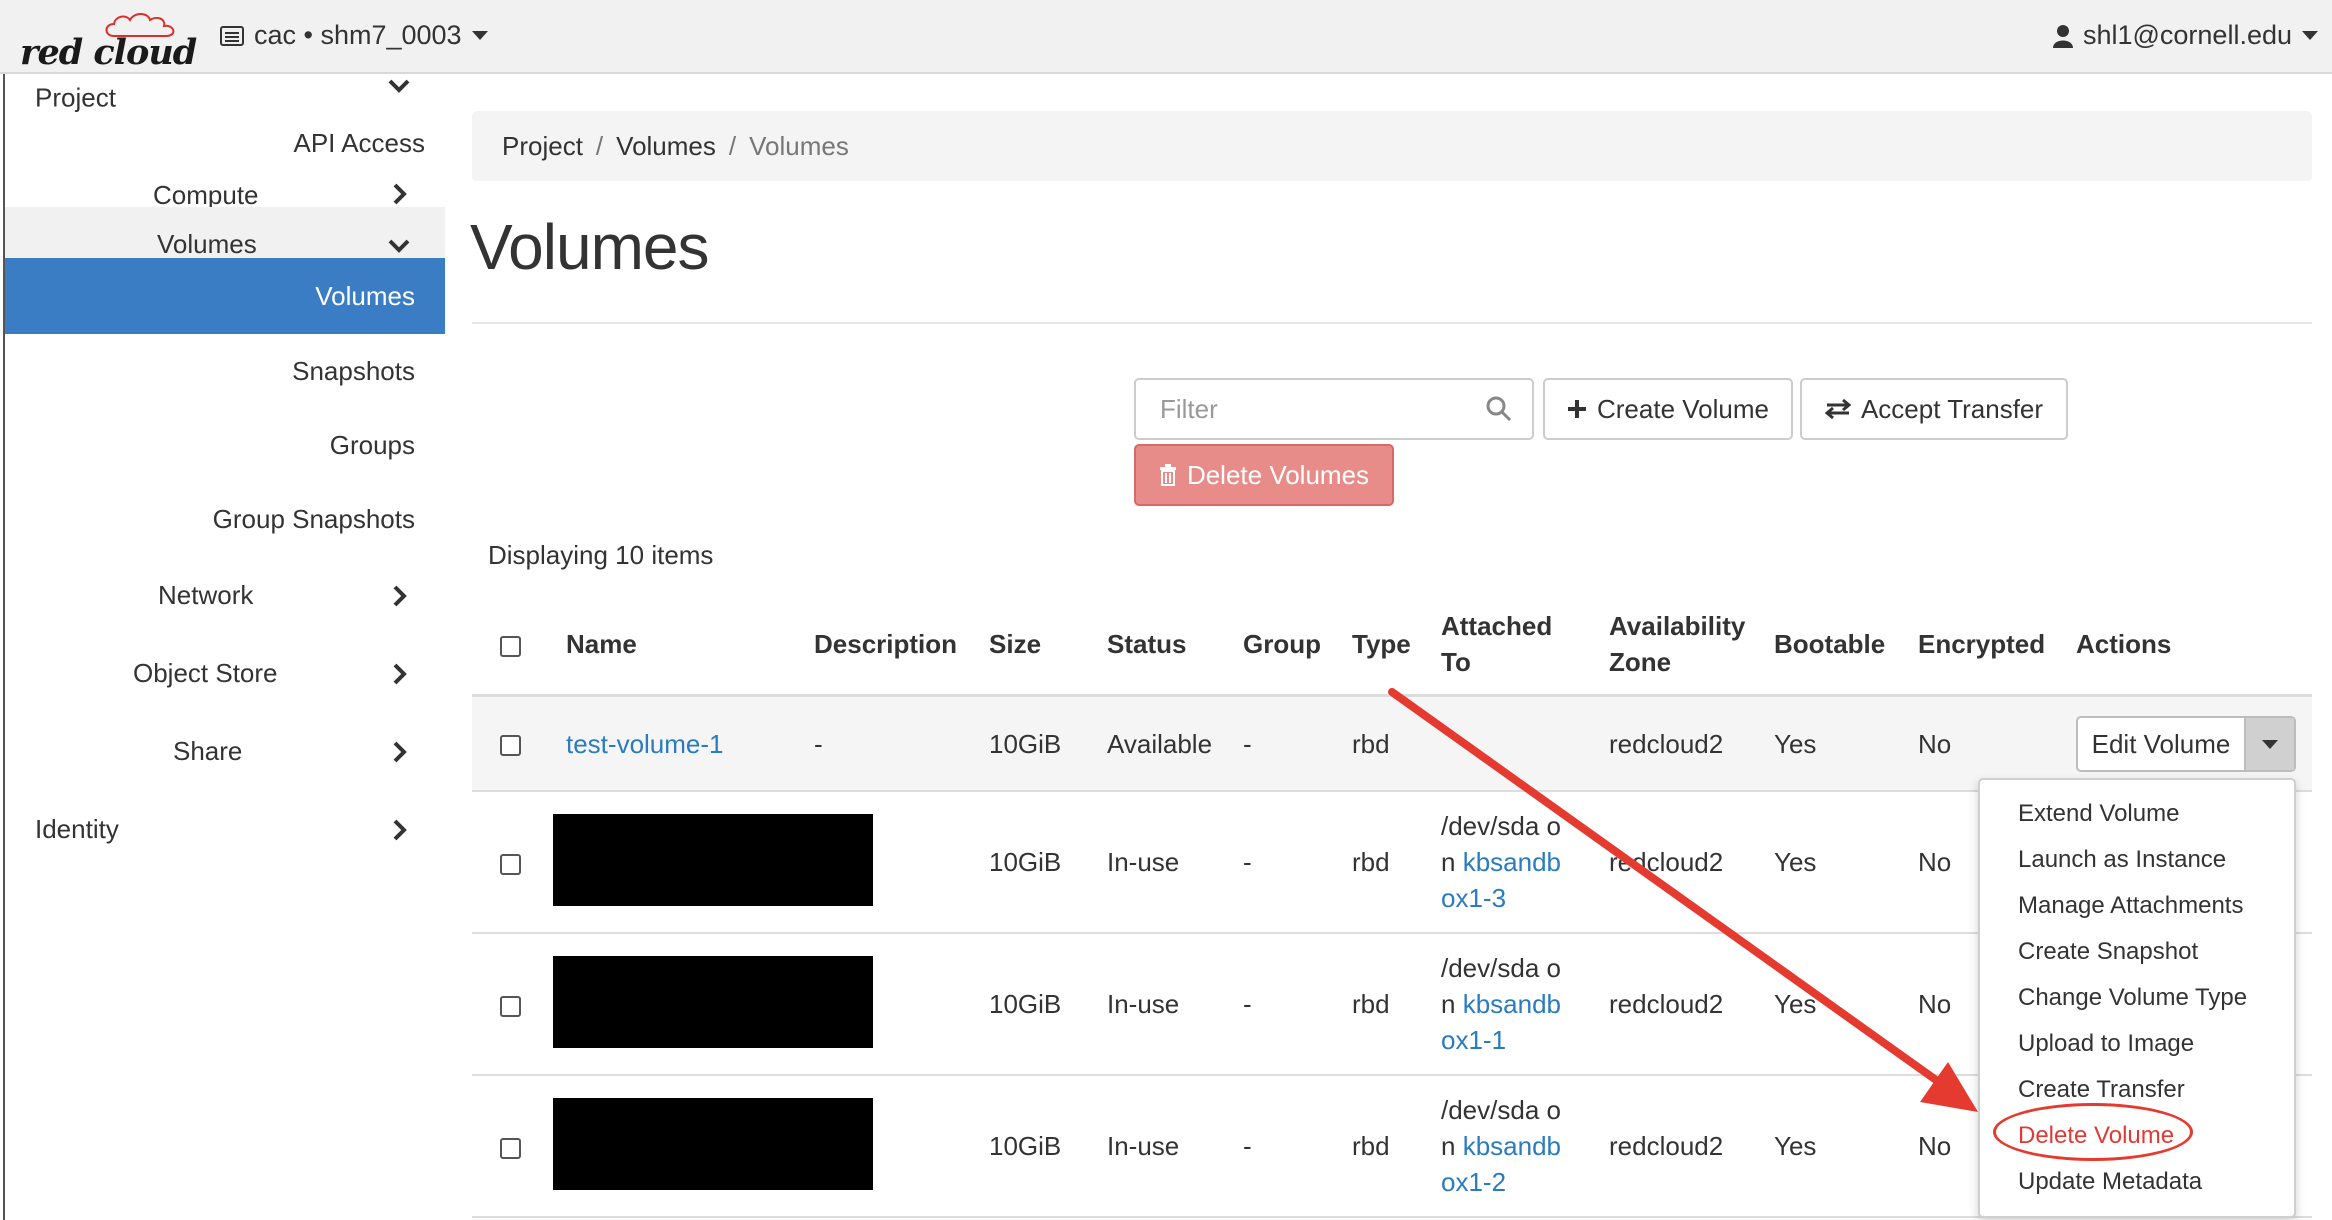 This screenshot has width=2332, height=1220. What do you see at coordinates (601, 644) in the screenshot?
I see `col-header-name: Name` at bounding box center [601, 644].